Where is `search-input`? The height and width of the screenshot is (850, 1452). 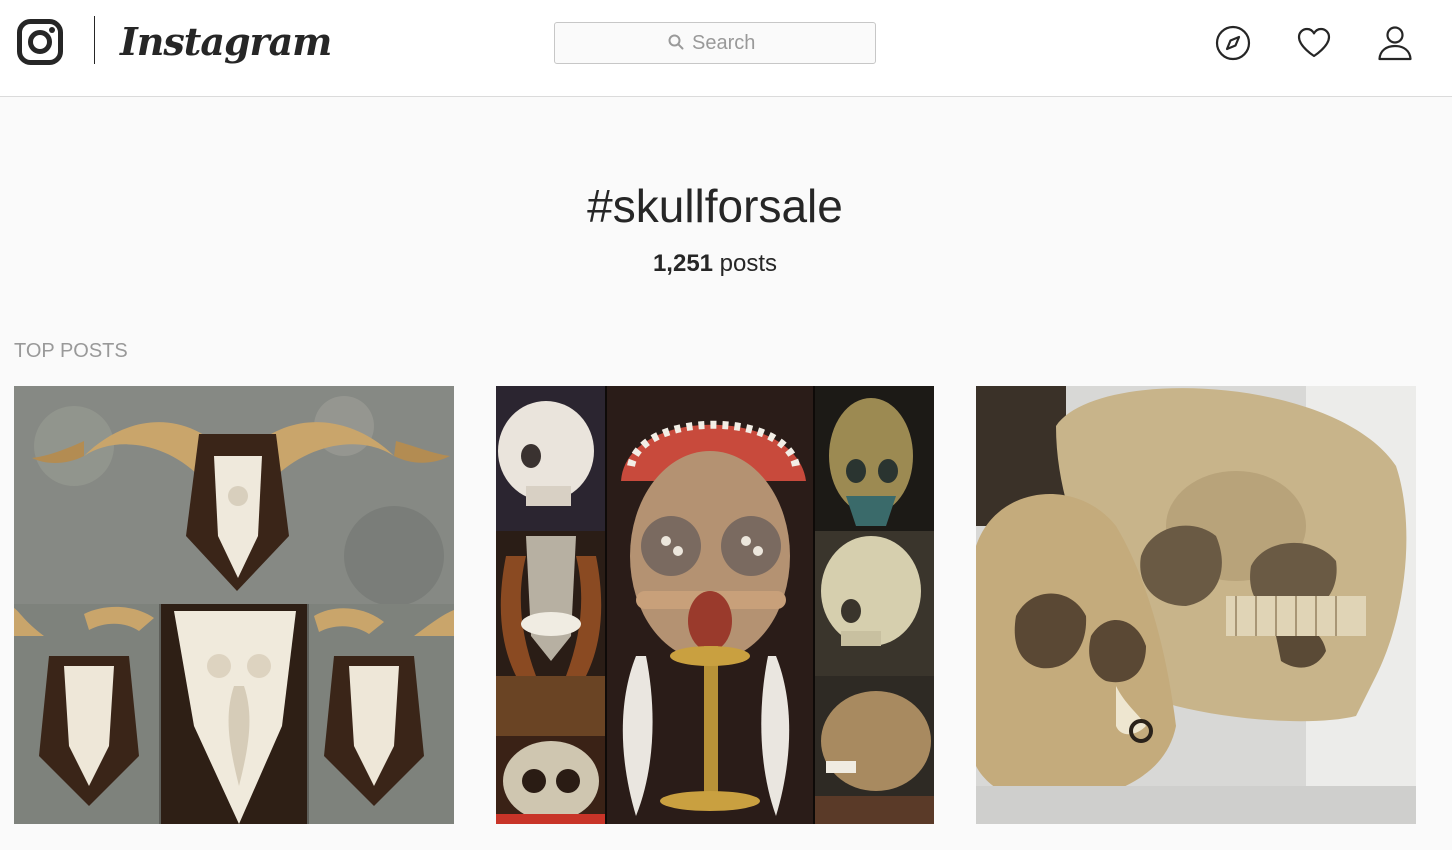 search-input is located at coordinates (727, 43).